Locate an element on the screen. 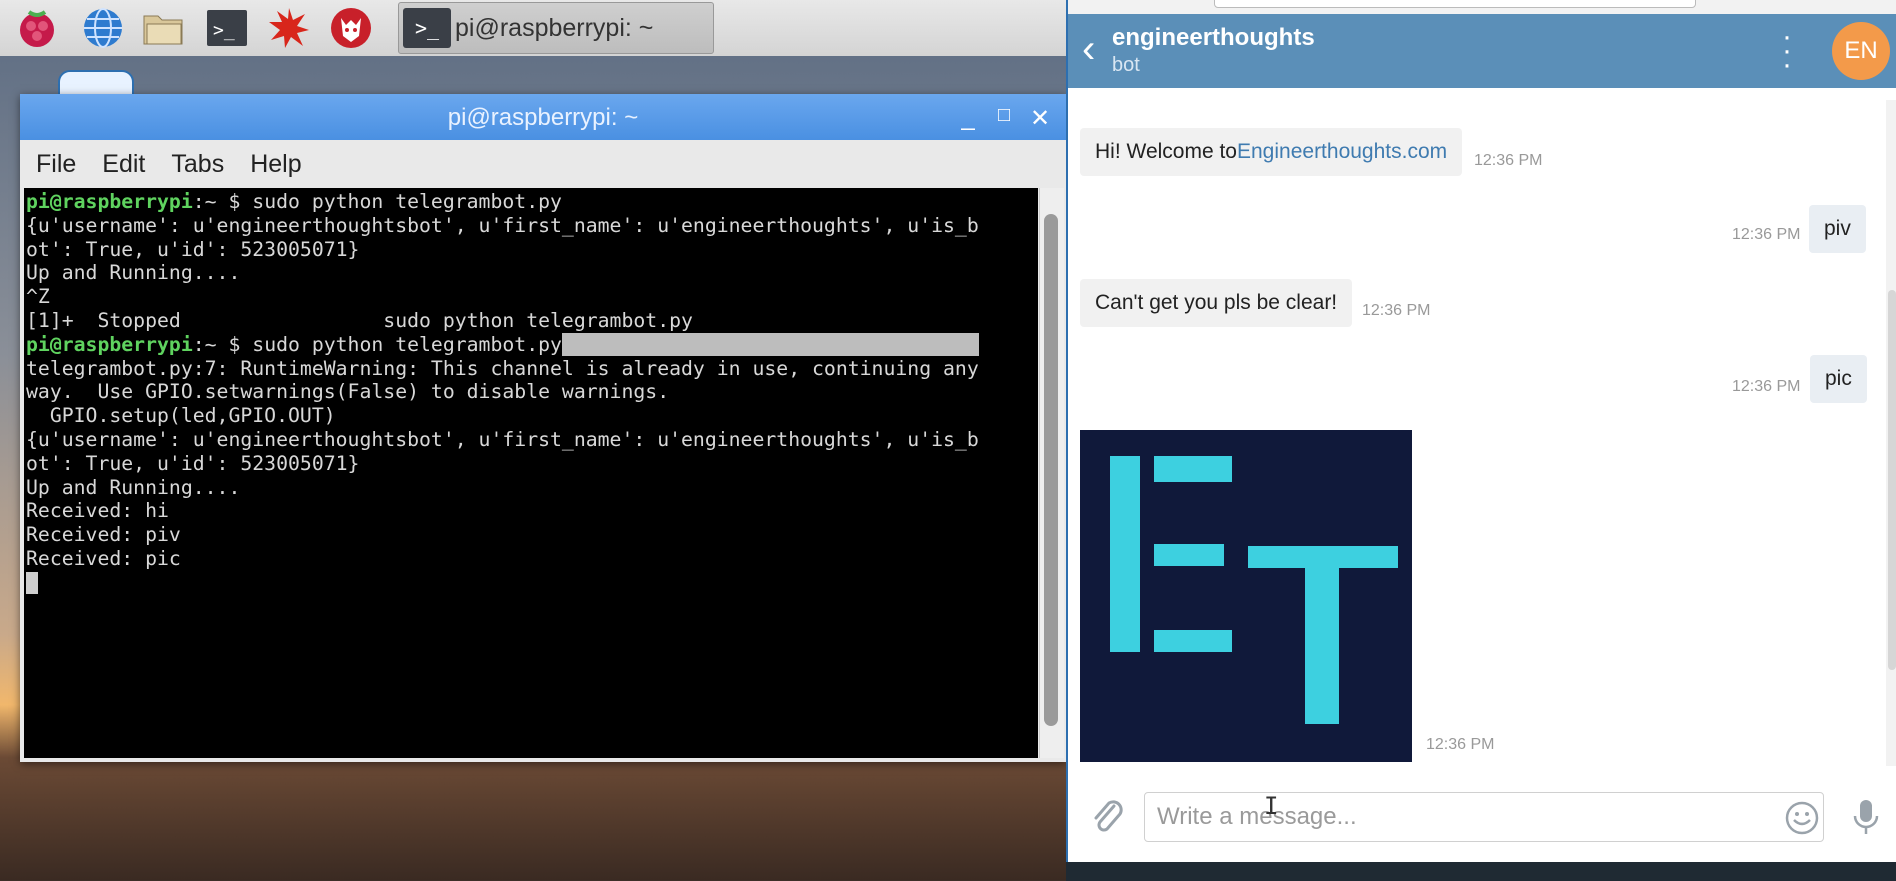  terminal-line: Received: piv is located at coordinates (103, 535).